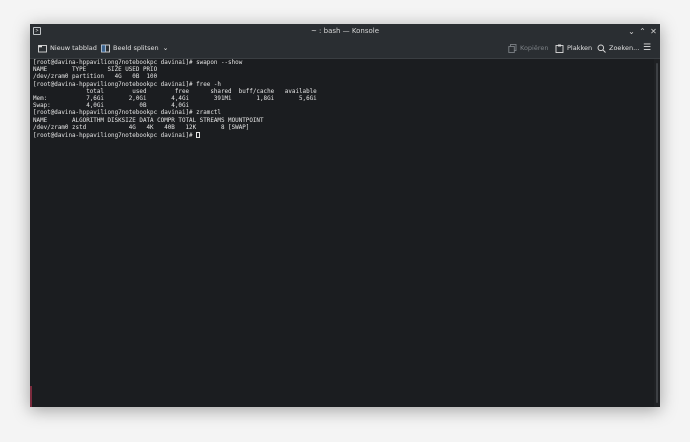  What do you see at coordinates (559, 48) in the screenshot?
I see `paste-icon` at bounding box center [559, 48].